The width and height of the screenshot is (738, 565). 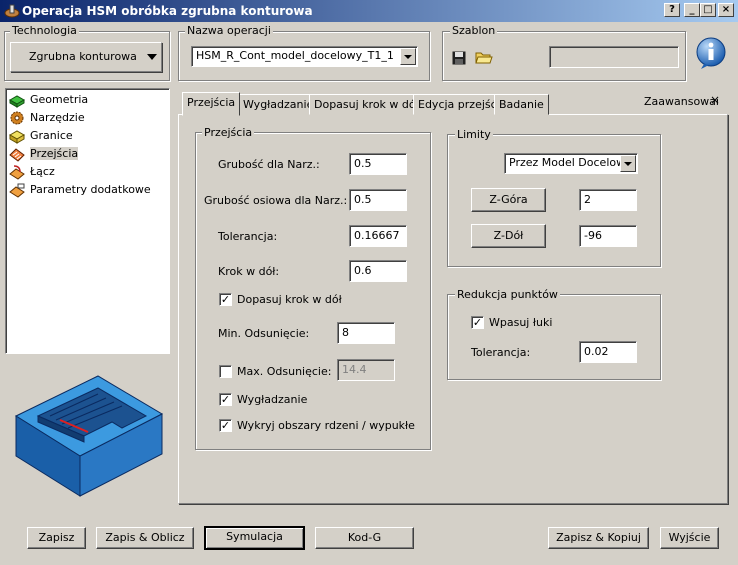 I want to click on tab-label: Edycja przejść, so click(x=457, y=104).